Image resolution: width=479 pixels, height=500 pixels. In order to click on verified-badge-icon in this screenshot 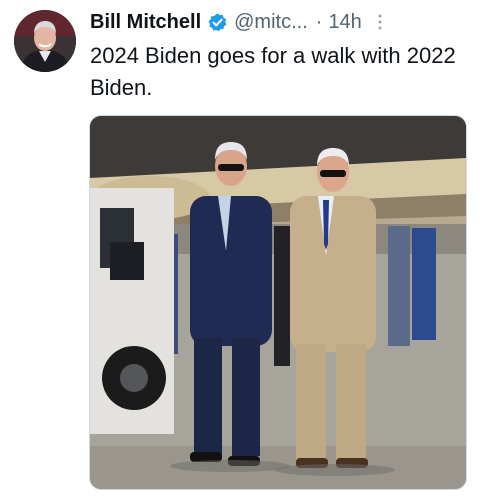, I will do `click(217, 22)`.